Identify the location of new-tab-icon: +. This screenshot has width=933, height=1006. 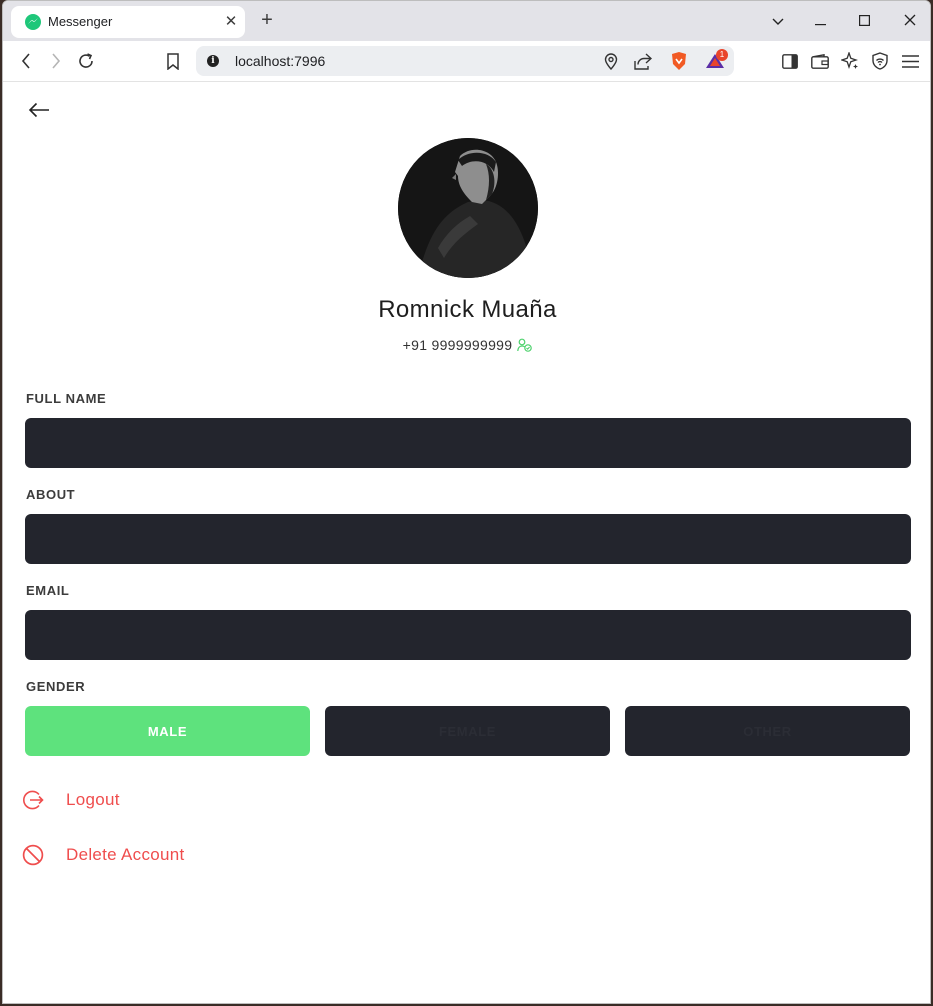
(267, 21).